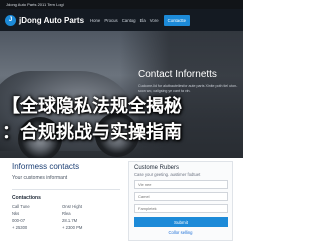 This screenshot has height=243, width=320. I want to click on hours-cell: 000-07, so click(19, 220).